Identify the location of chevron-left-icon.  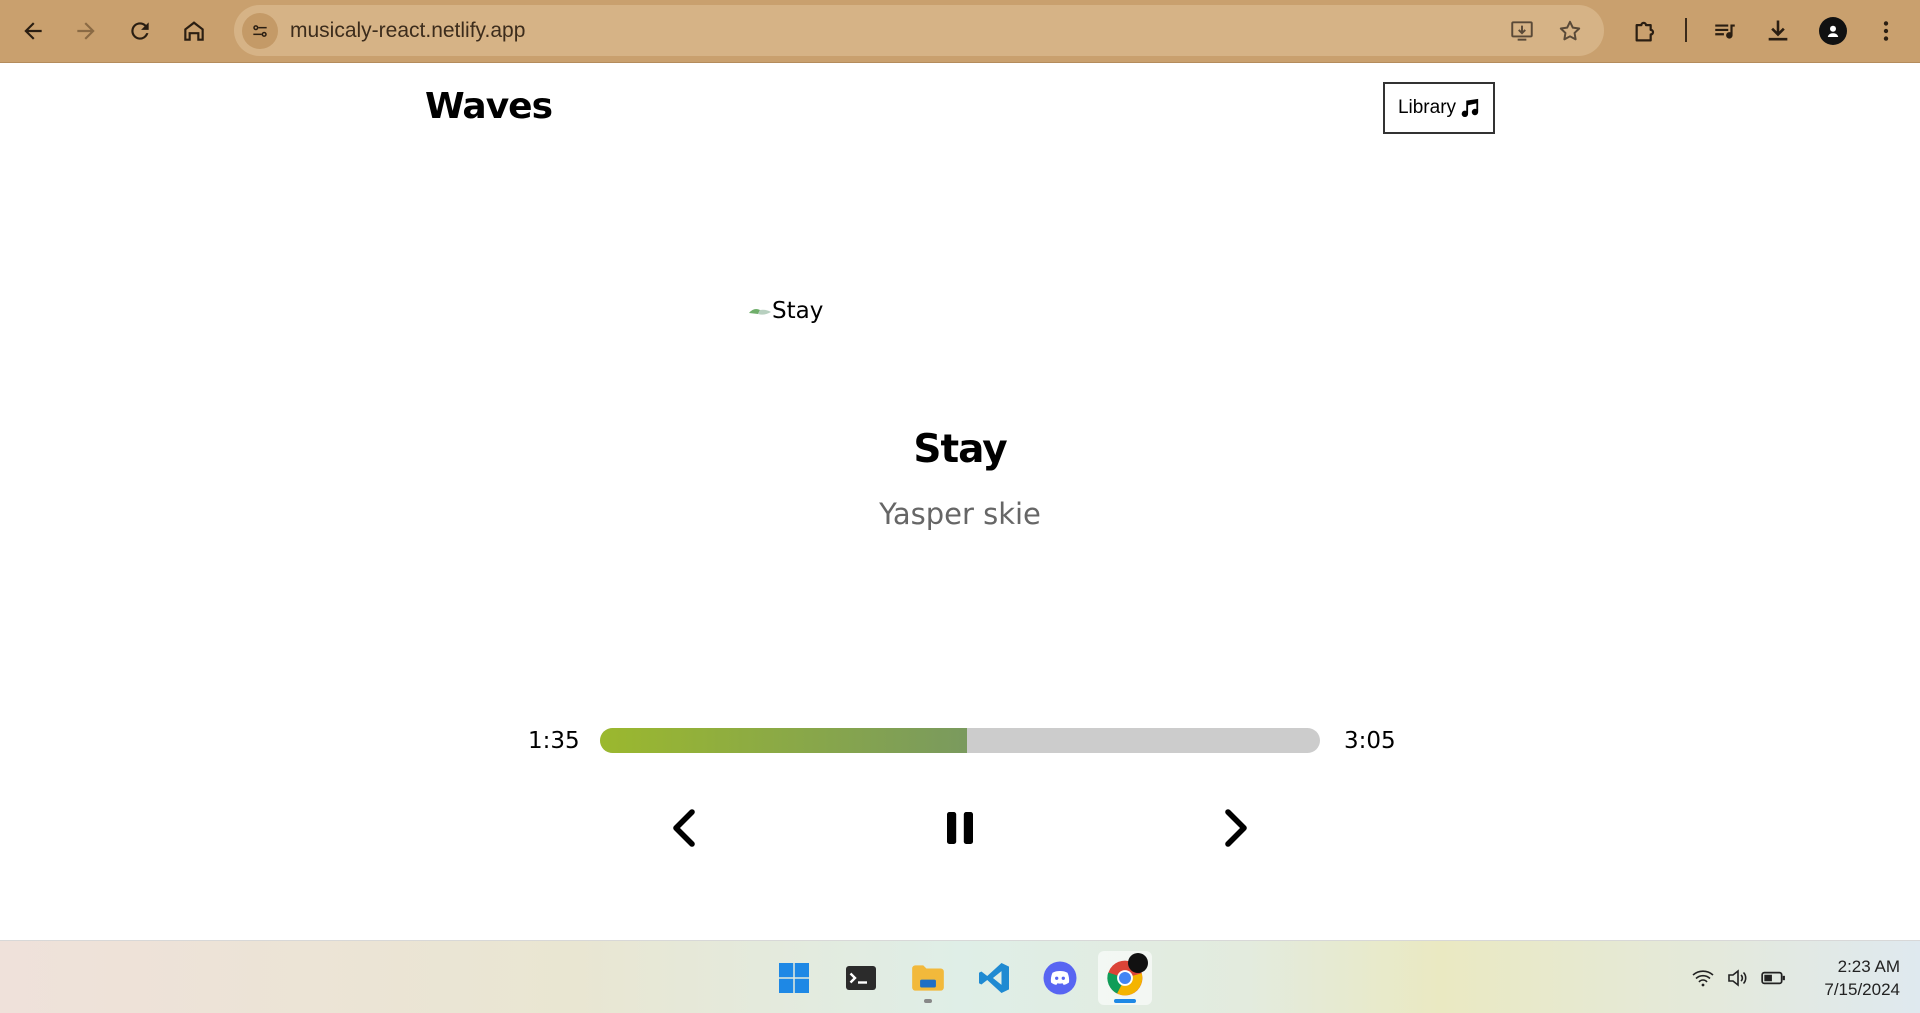
(684, 828).